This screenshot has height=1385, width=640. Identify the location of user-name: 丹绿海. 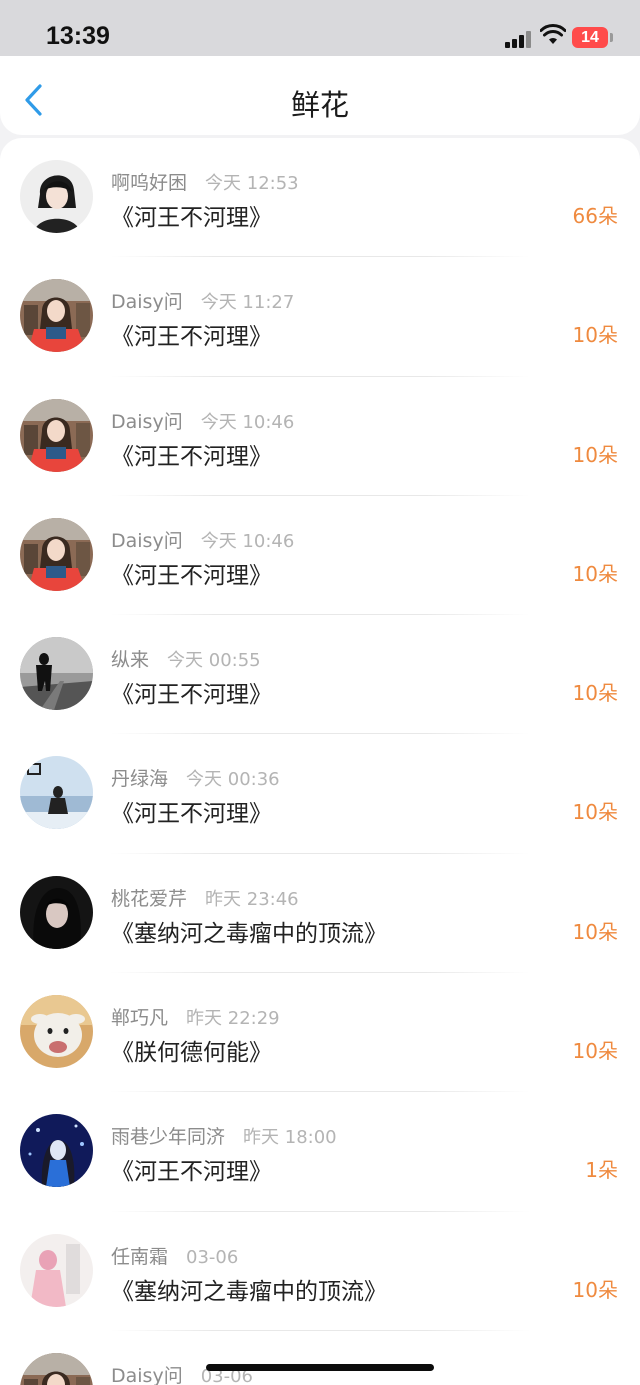
(139, 779).